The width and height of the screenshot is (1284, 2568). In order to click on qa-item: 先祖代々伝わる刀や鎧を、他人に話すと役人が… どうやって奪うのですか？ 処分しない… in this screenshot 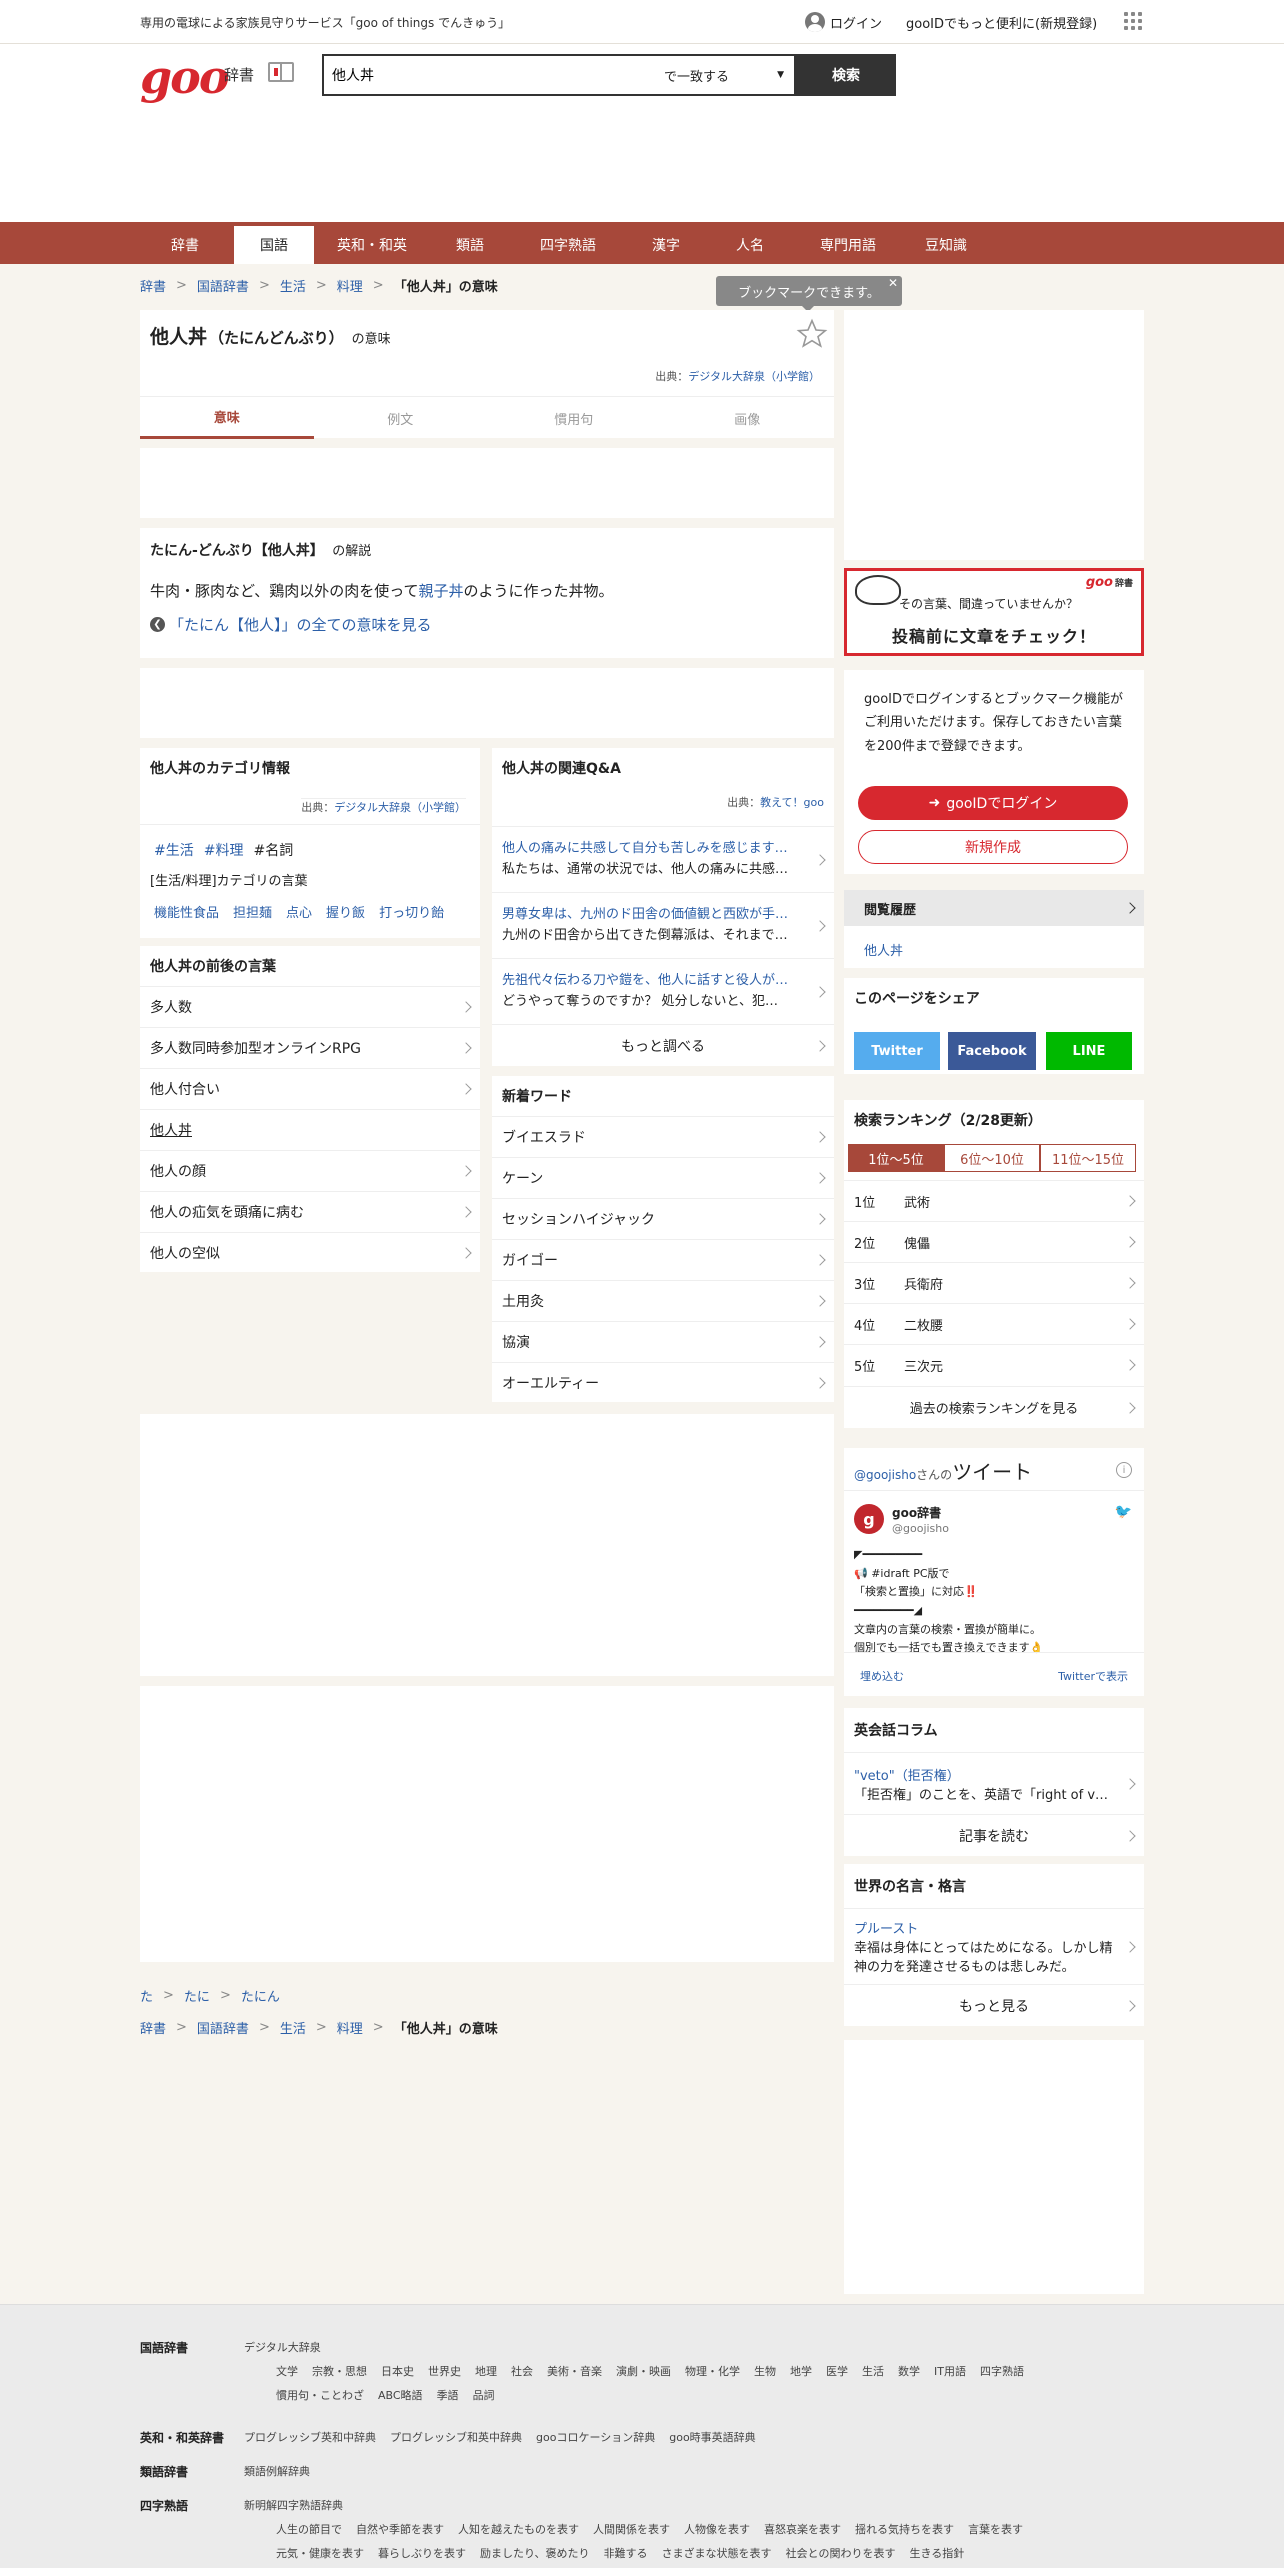, I will do `click(663, 991)`.